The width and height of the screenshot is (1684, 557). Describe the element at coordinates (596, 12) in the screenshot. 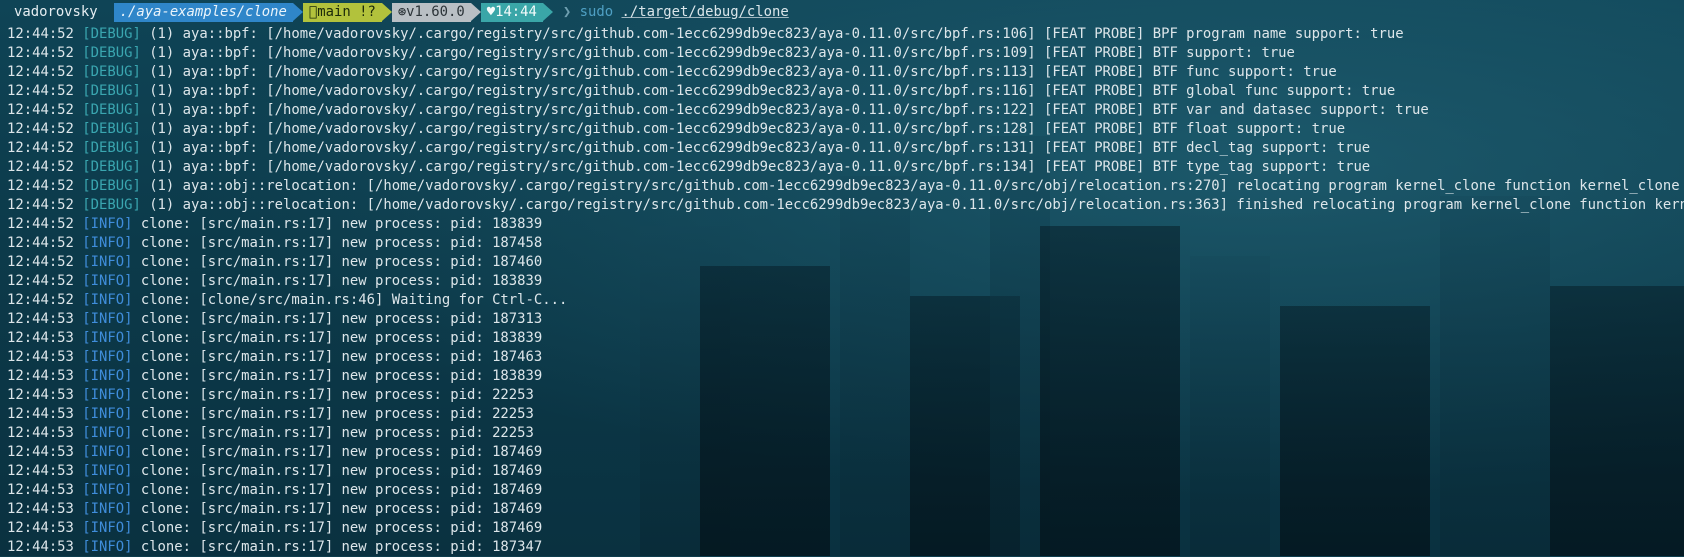

I see `command-sudo: sudo` at that location.